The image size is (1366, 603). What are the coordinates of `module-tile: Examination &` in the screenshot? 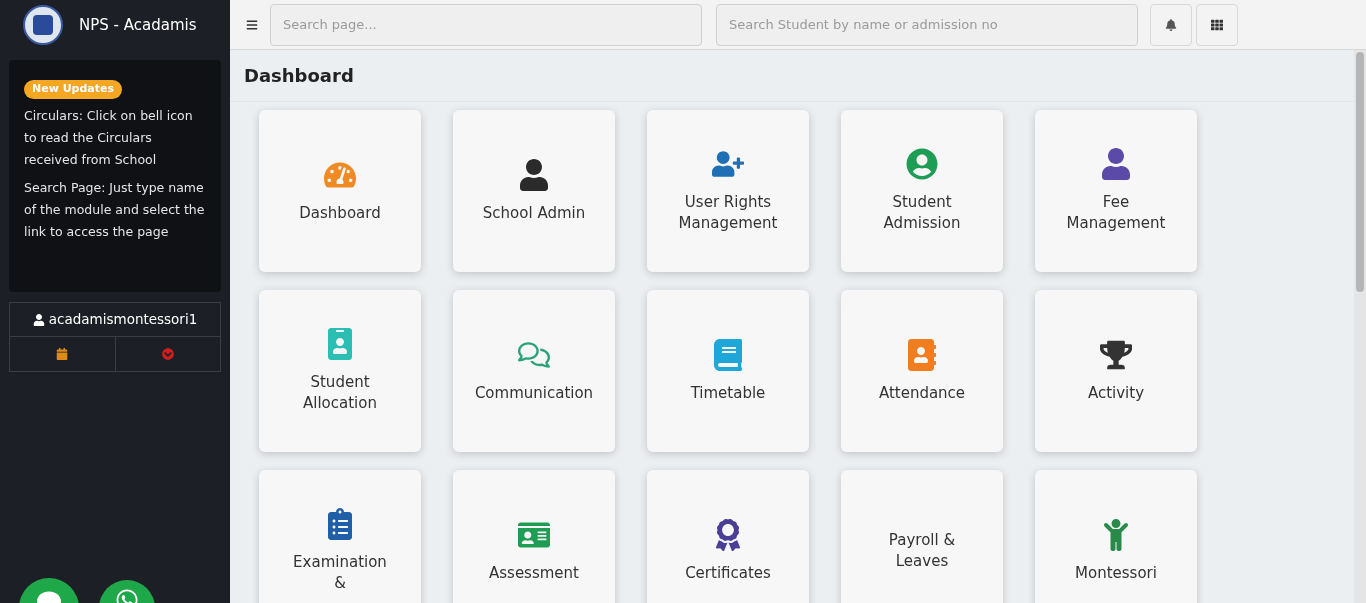 It's located at (340, 536).